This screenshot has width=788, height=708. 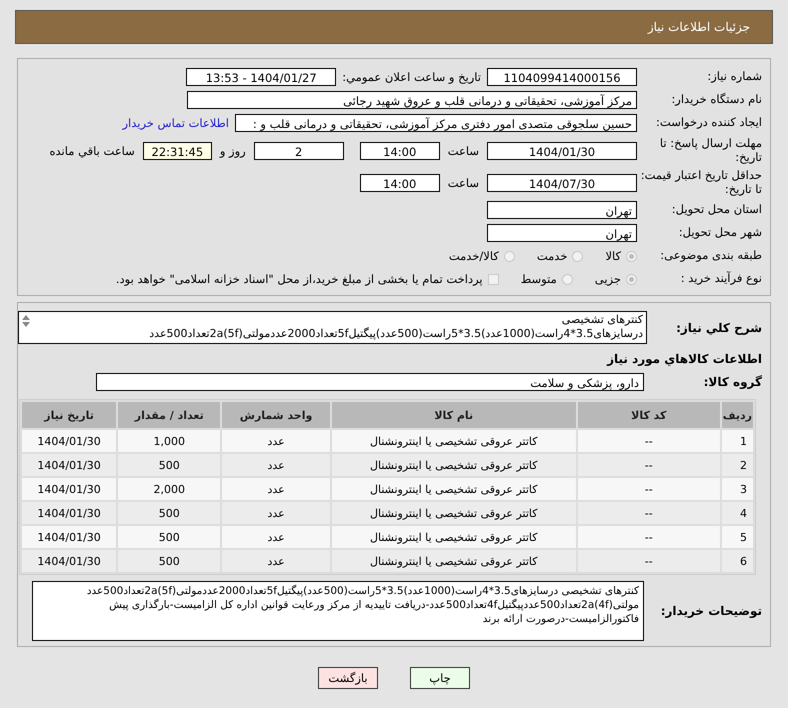 What do you see at coordinates (718, 327) in the screenshot?
I see `field-label: شرح کلي نياز:` at bounding box center [718, 327].